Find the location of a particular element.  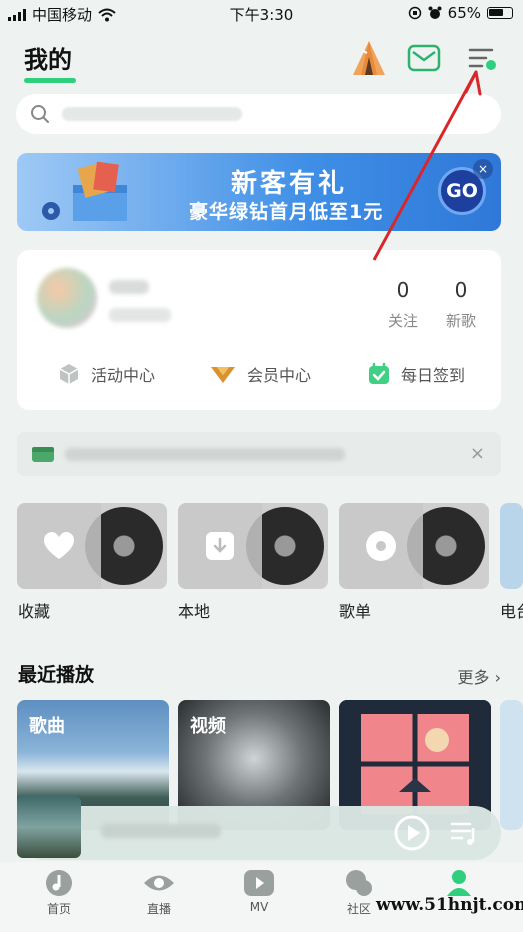

quick-radio is located at coordinates (511, 546).